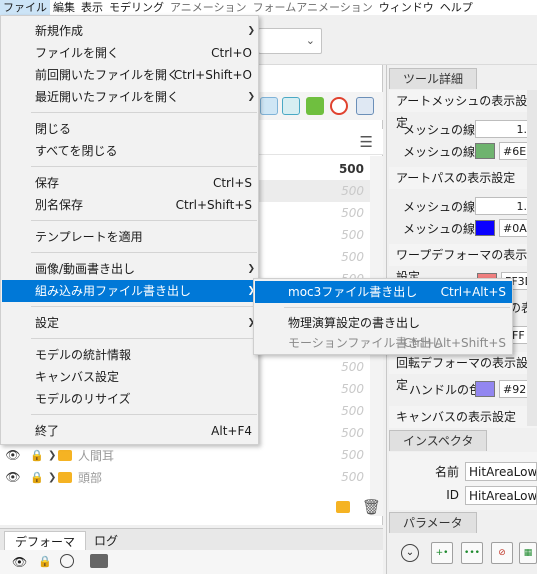 This screenshot has height=574, width=537. I want to click on menu-item-label: キャンバス設定, so click(77, 377).